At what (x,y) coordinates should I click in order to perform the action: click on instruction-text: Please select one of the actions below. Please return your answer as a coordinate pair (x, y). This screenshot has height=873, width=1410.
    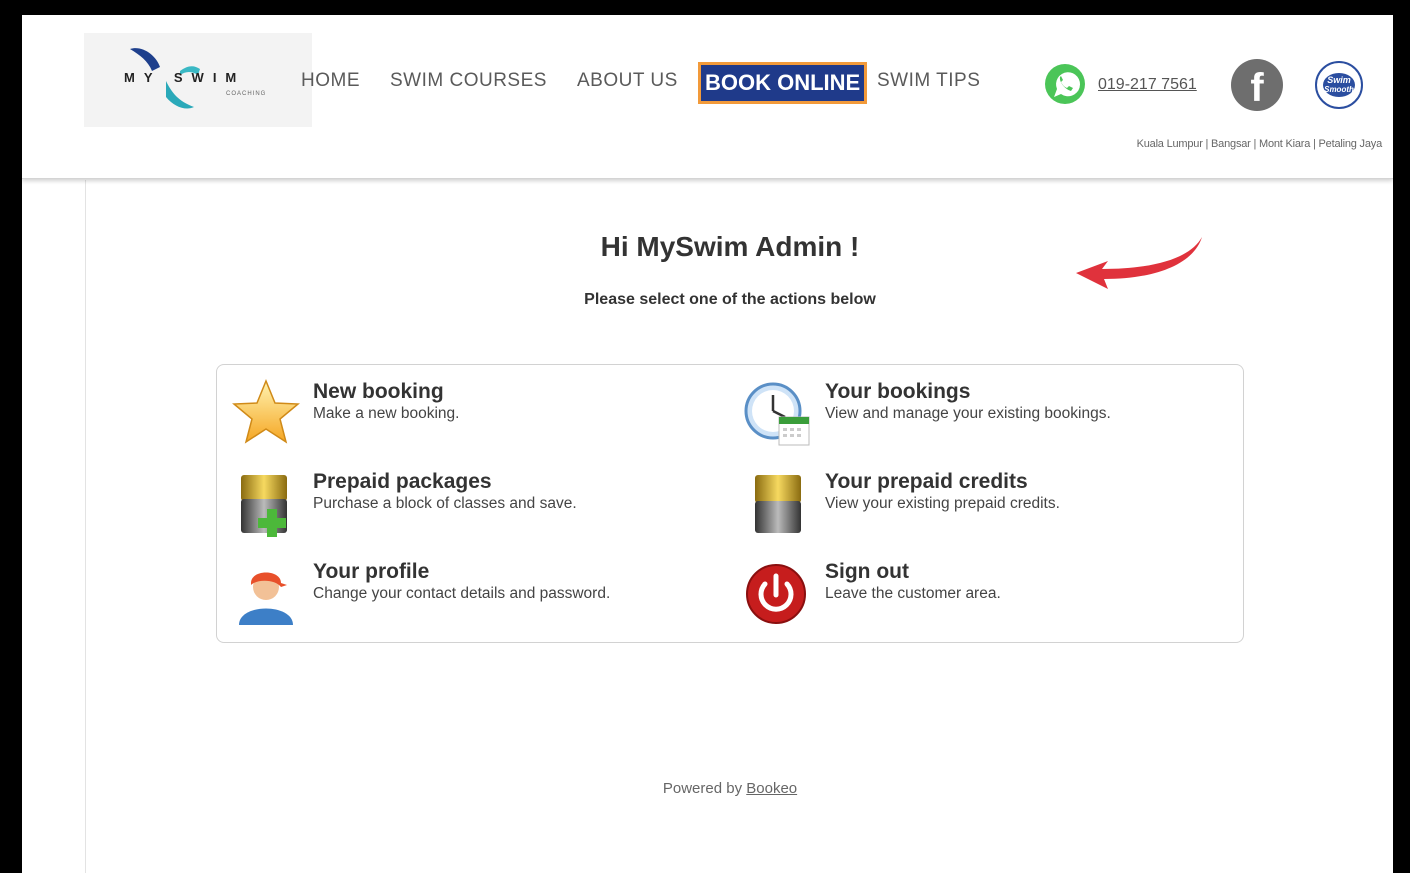
    Looking at the image, I should click on (730, 299).